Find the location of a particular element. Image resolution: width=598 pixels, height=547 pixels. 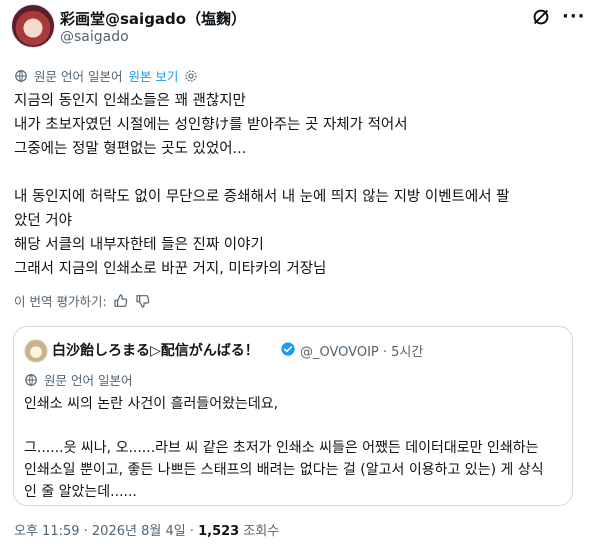

grok-icon is located at coordinates (541, 17).